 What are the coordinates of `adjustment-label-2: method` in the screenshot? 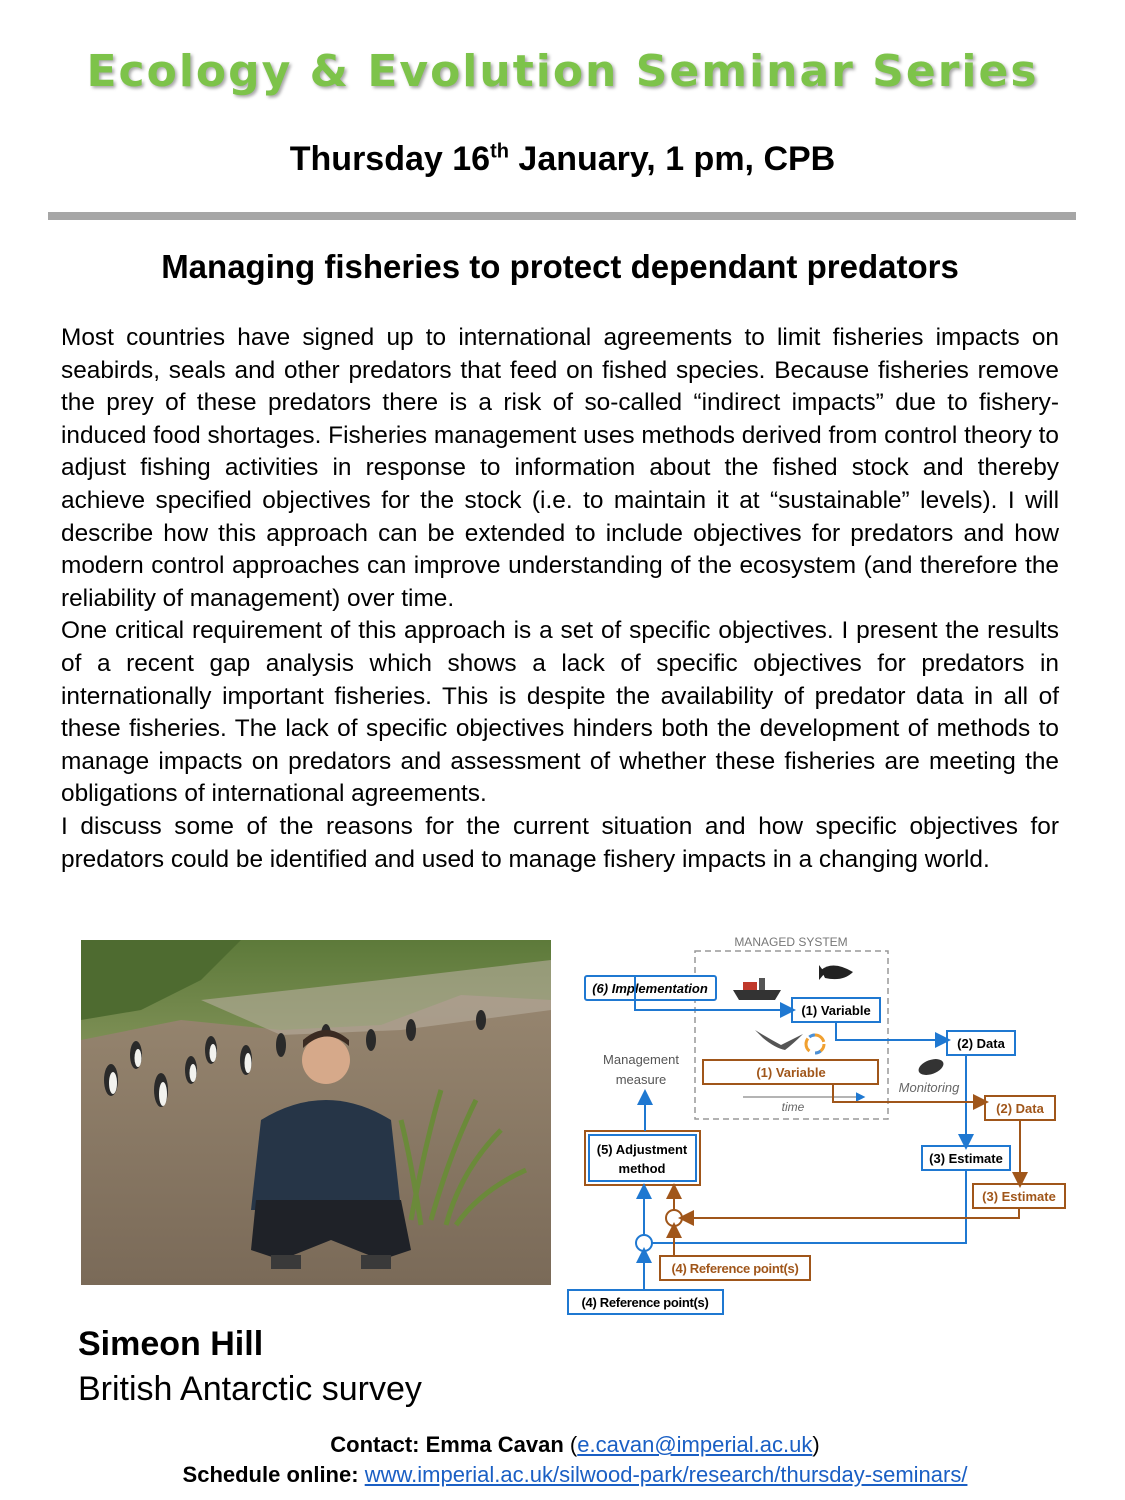 It's located at (642, 1168).